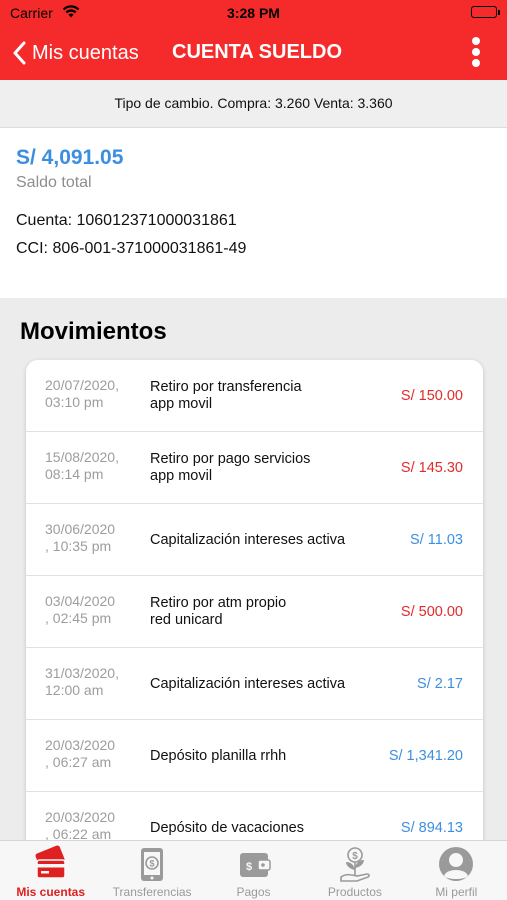 Image resolution: width=507 pixels, height=900 pixels. I want to click on movement-amount: S/ 894.13, so click(431, 828).